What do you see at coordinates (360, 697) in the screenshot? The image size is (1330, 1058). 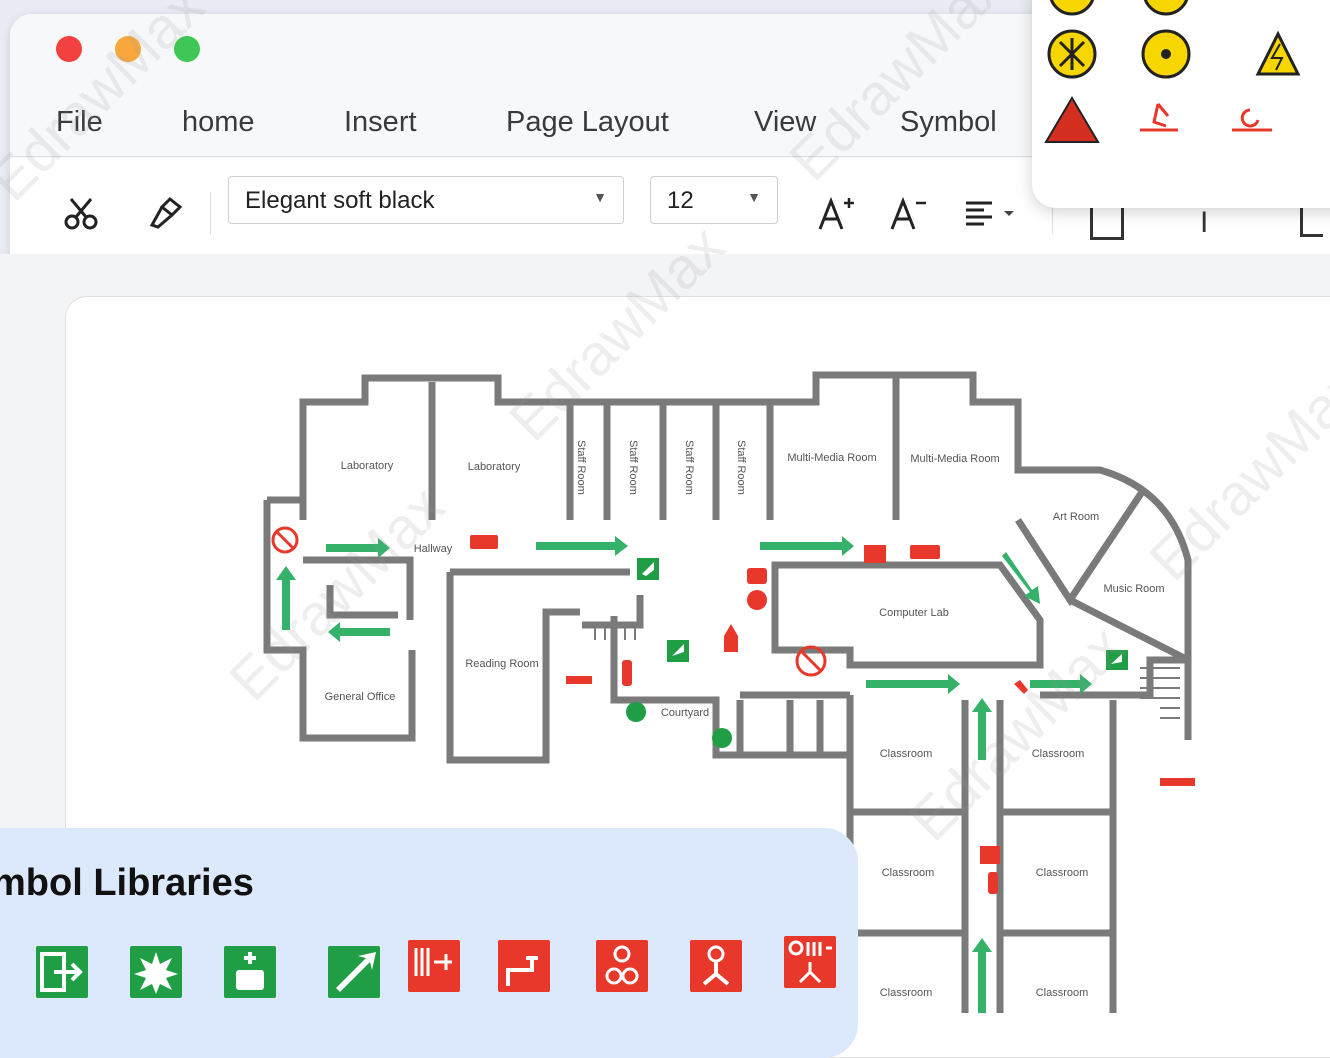 I see `room-label: General Office` at bounding box center [360, 697].